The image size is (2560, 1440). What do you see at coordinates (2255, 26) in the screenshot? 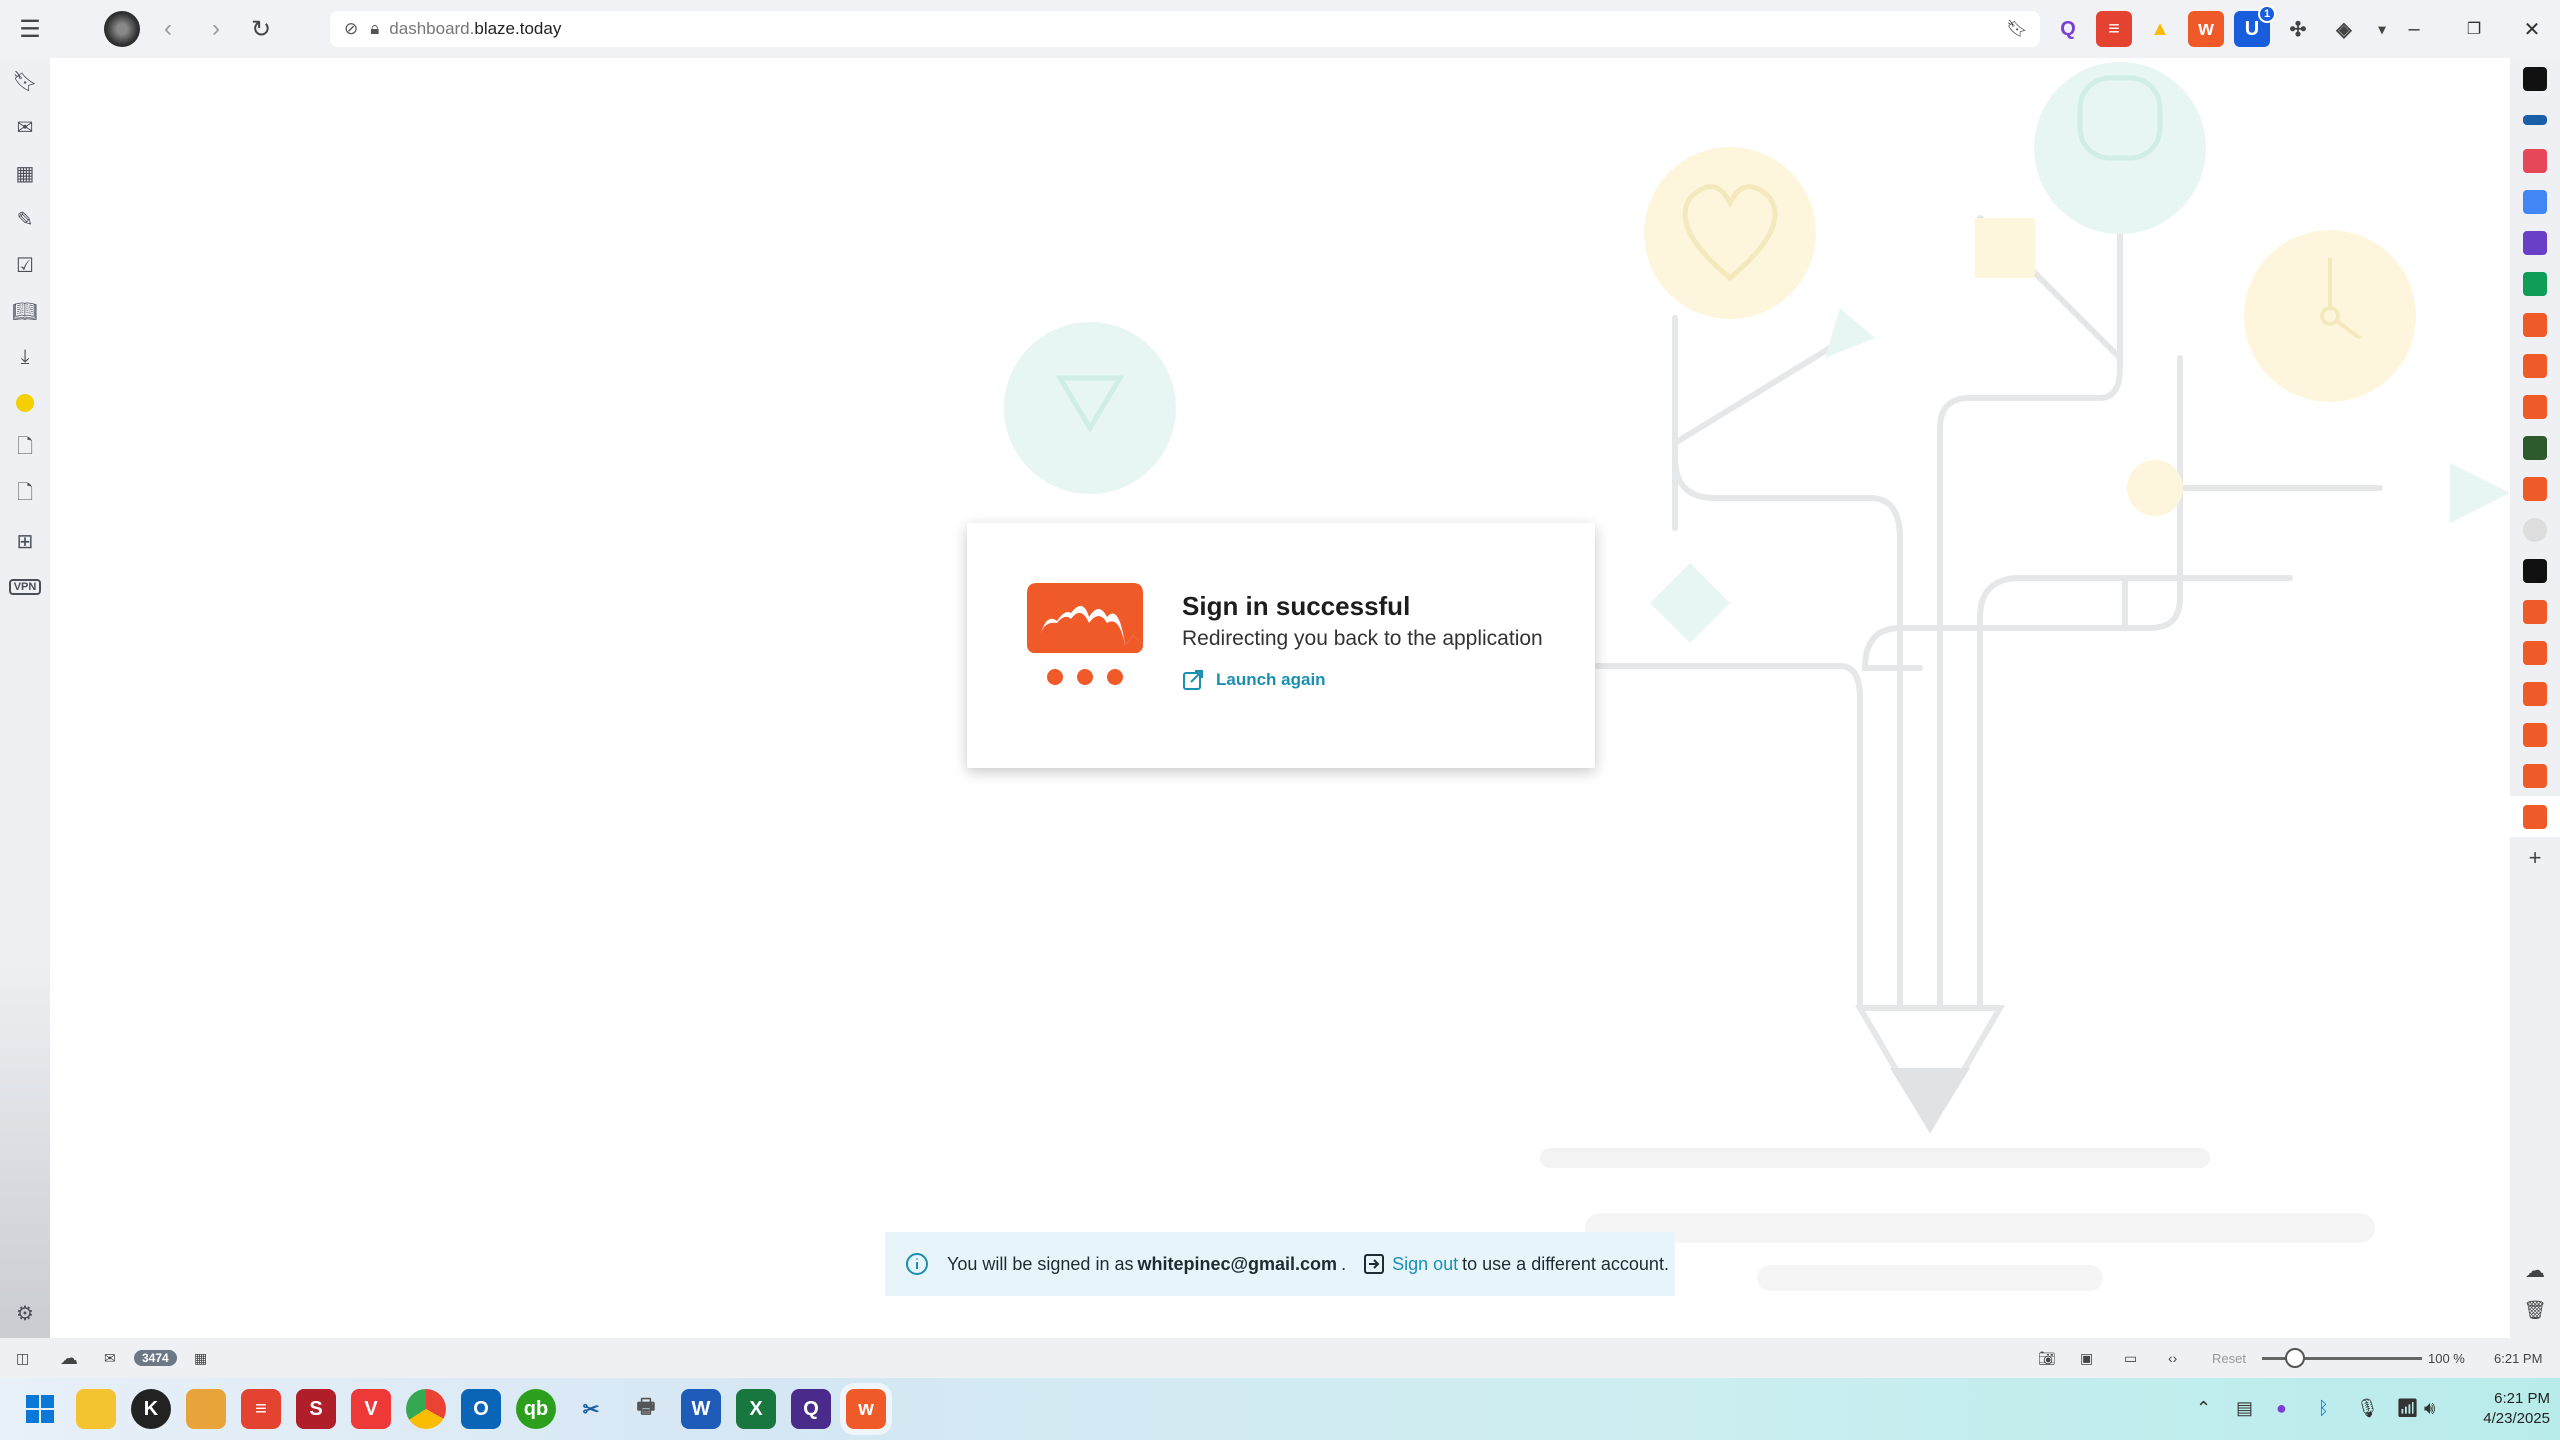
I see `ext-bitwarden-icon: U1` at bounding box center [2255, 26].